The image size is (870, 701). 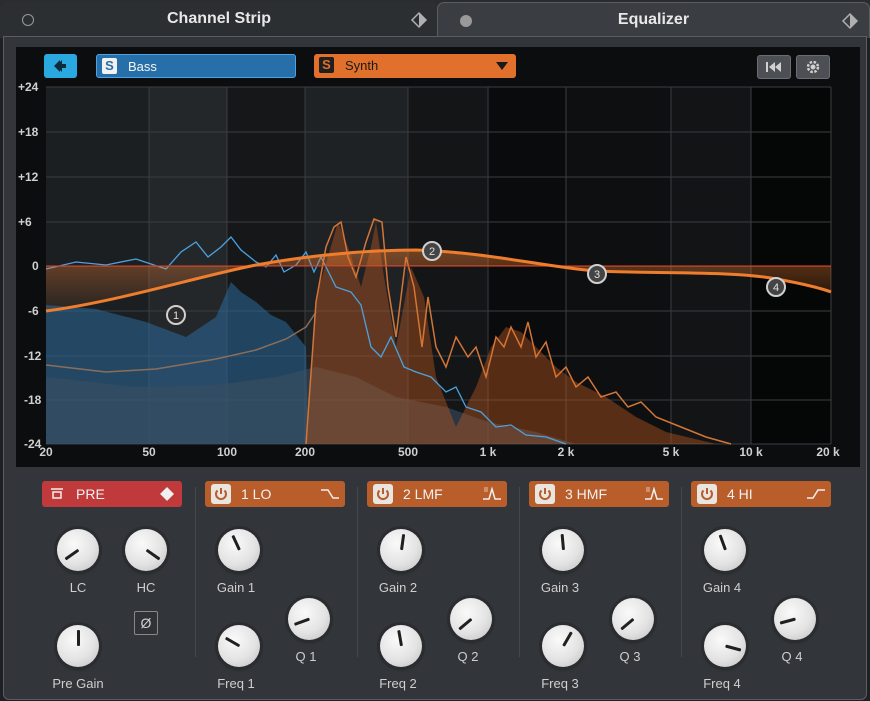 What do you see at coordinates (112, 494) in the screenshot?
I see `pre-section-header: PRE` at bounding box center [112, 494].